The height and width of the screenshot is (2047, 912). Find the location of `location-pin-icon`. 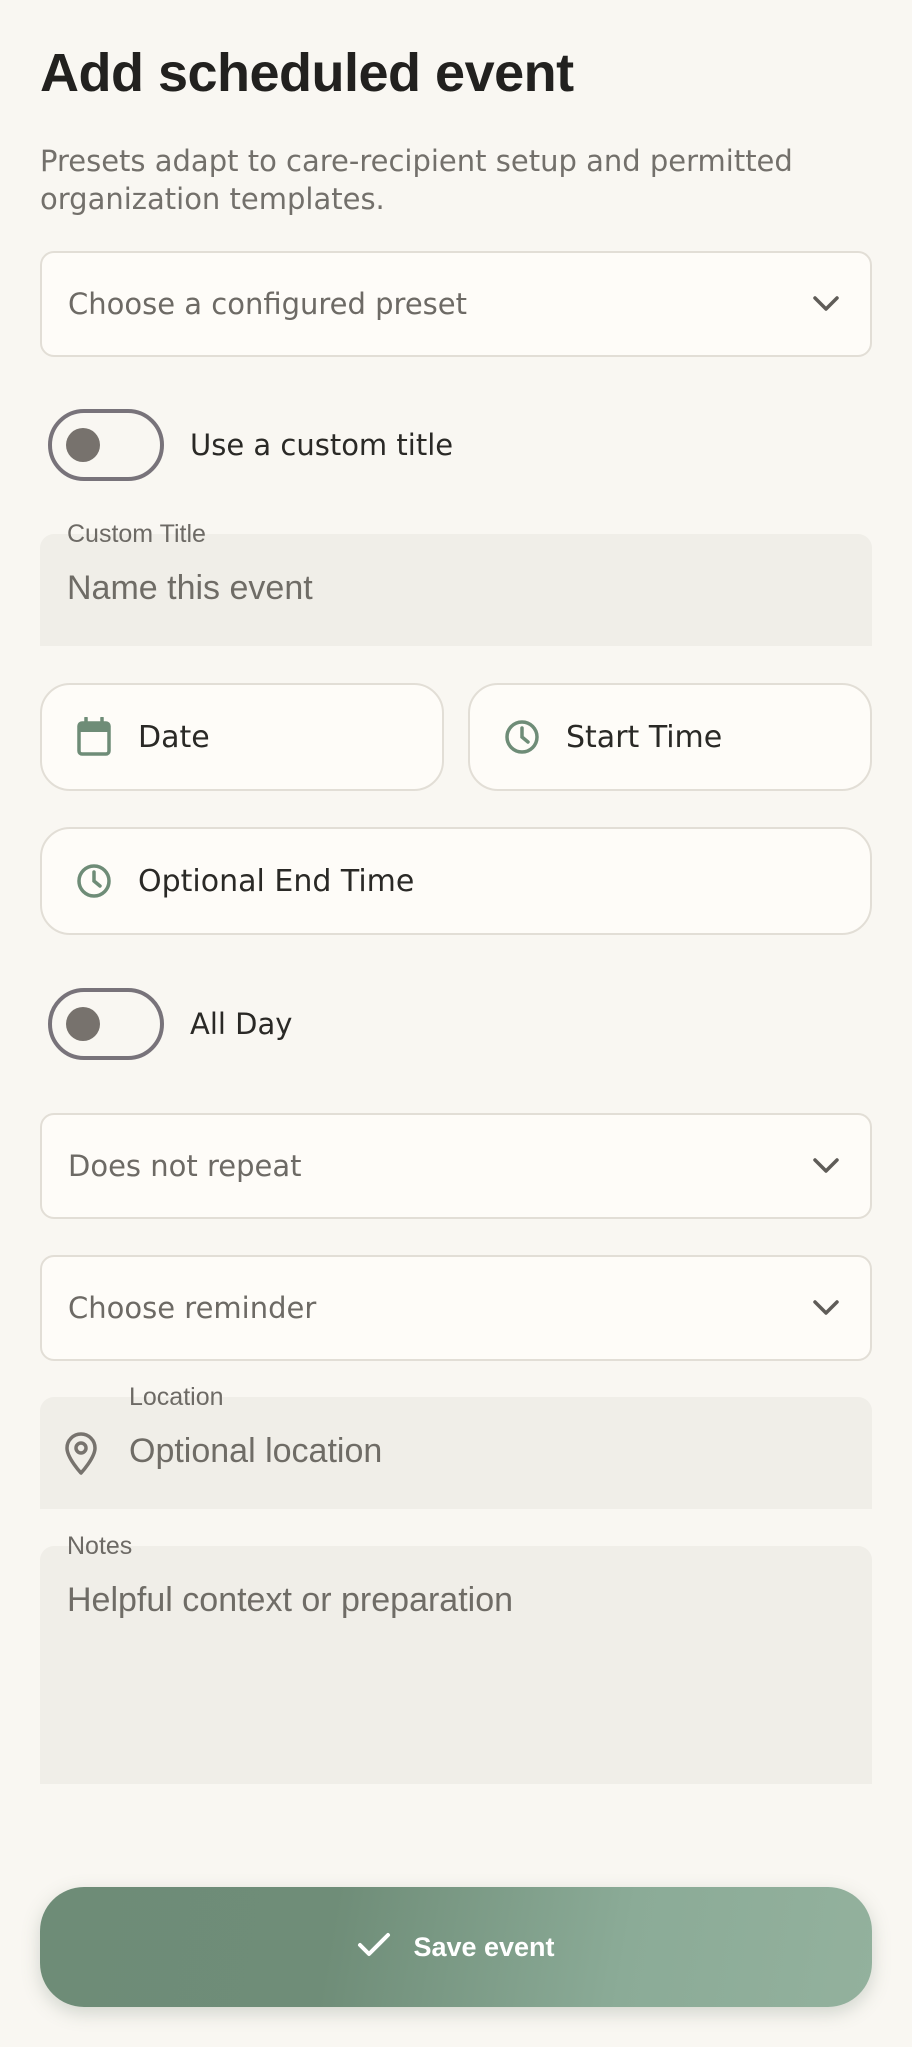

location-pin-icon is located at coordinates (81, 1456).